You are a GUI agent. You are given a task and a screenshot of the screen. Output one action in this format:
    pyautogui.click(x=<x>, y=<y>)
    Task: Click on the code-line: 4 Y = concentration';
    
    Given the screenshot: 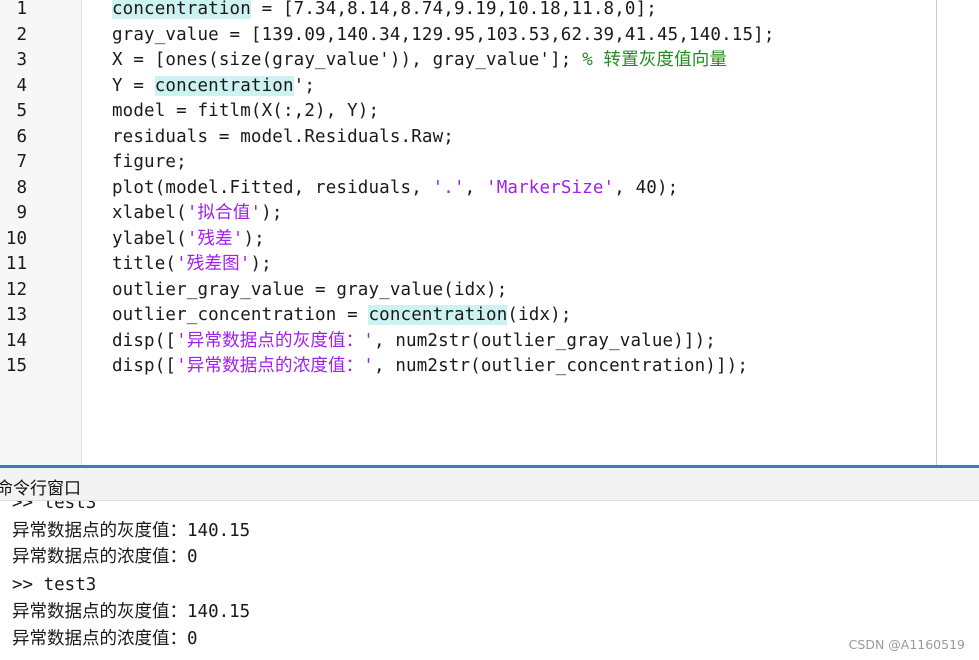 What is the action you would take?
    pyautogui.click(x=489, y=87)
    